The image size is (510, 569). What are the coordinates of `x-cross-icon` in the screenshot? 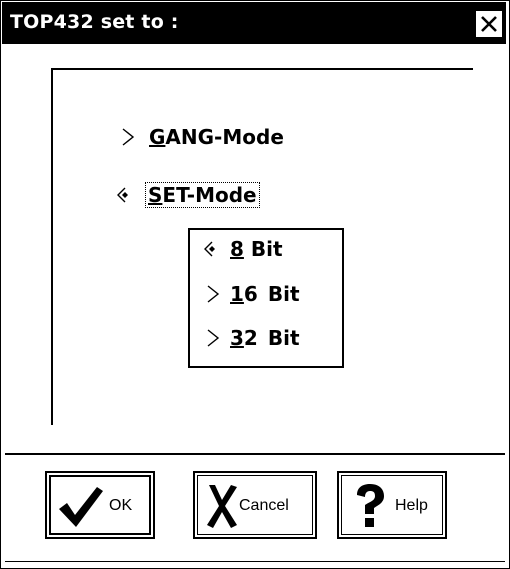 It's located at (222, 506).